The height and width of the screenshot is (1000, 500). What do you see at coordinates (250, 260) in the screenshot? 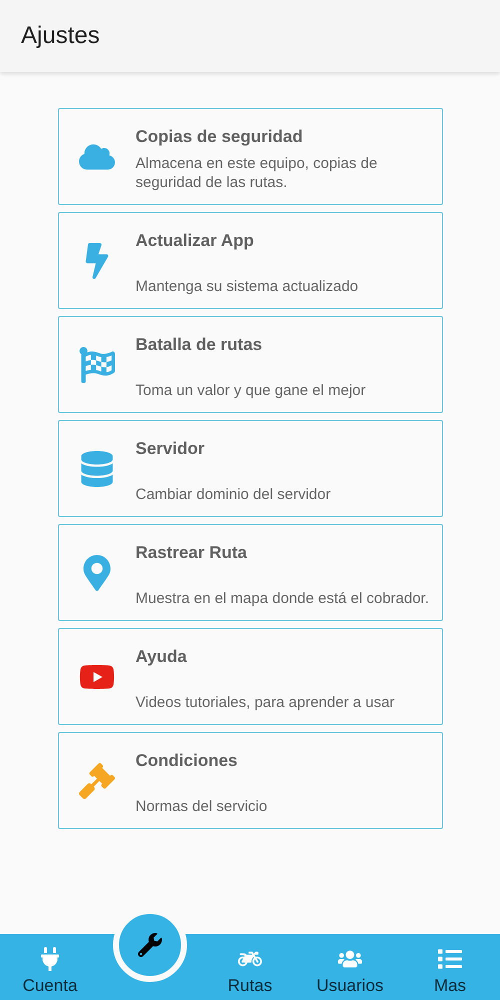
I see `settings-card: Actualizar App Mantenga su sistema actualizado` at bounding box center [250, 260].